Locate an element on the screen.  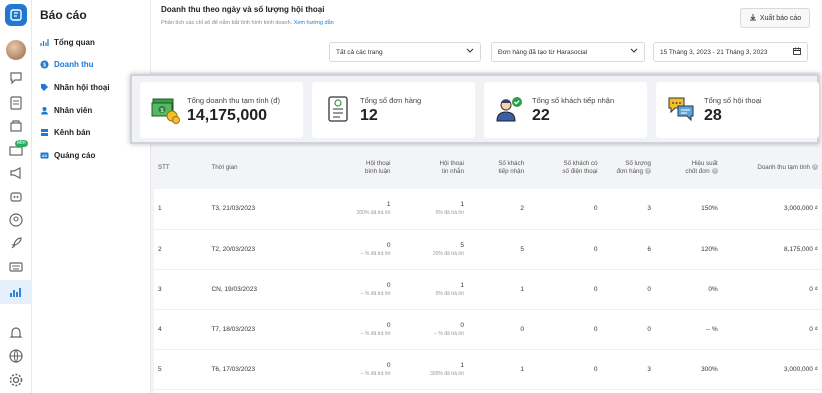
sidebar-item-label: Doanh thu is located at coordinates (74, 64).